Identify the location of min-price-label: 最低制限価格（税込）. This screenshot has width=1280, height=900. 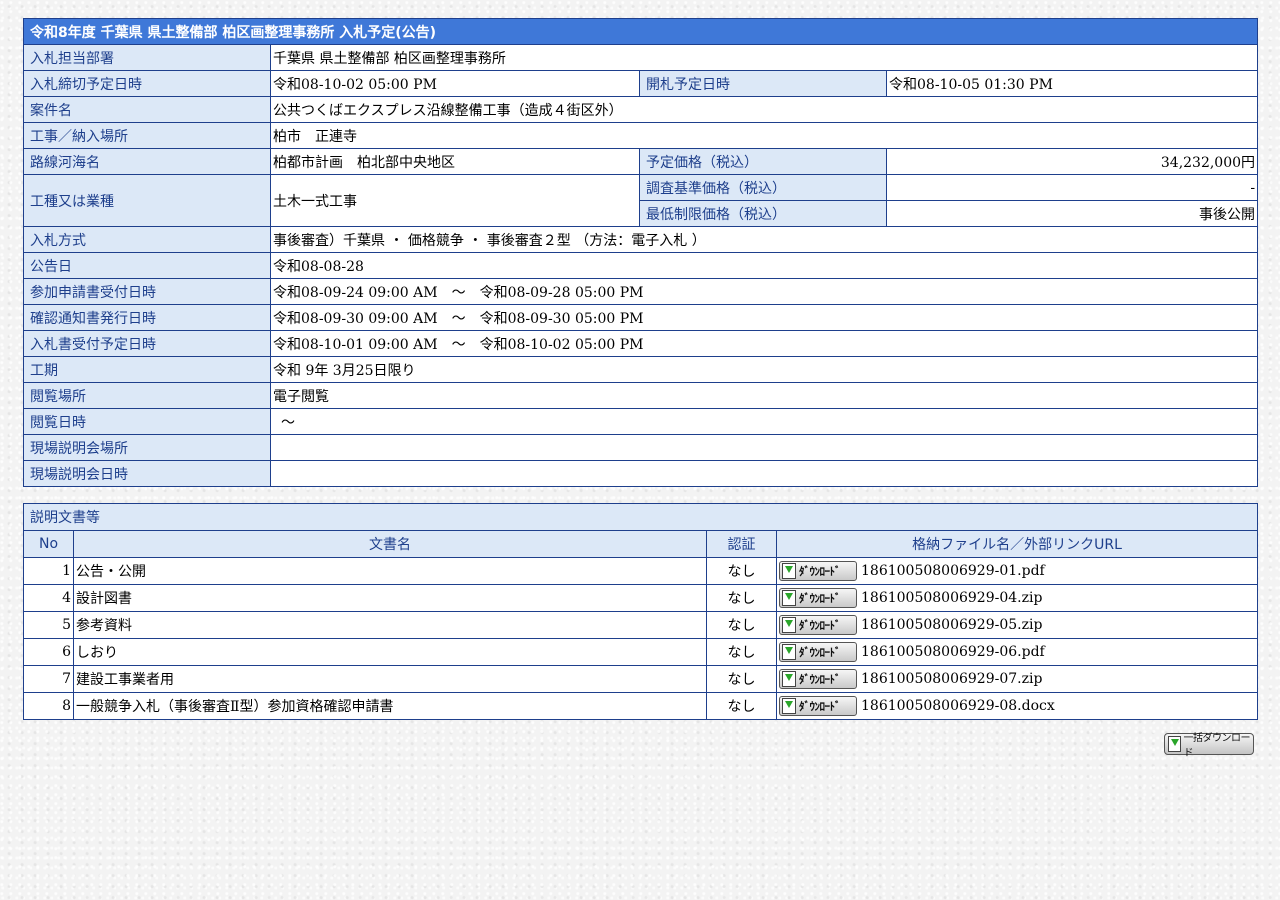
(763, 213).